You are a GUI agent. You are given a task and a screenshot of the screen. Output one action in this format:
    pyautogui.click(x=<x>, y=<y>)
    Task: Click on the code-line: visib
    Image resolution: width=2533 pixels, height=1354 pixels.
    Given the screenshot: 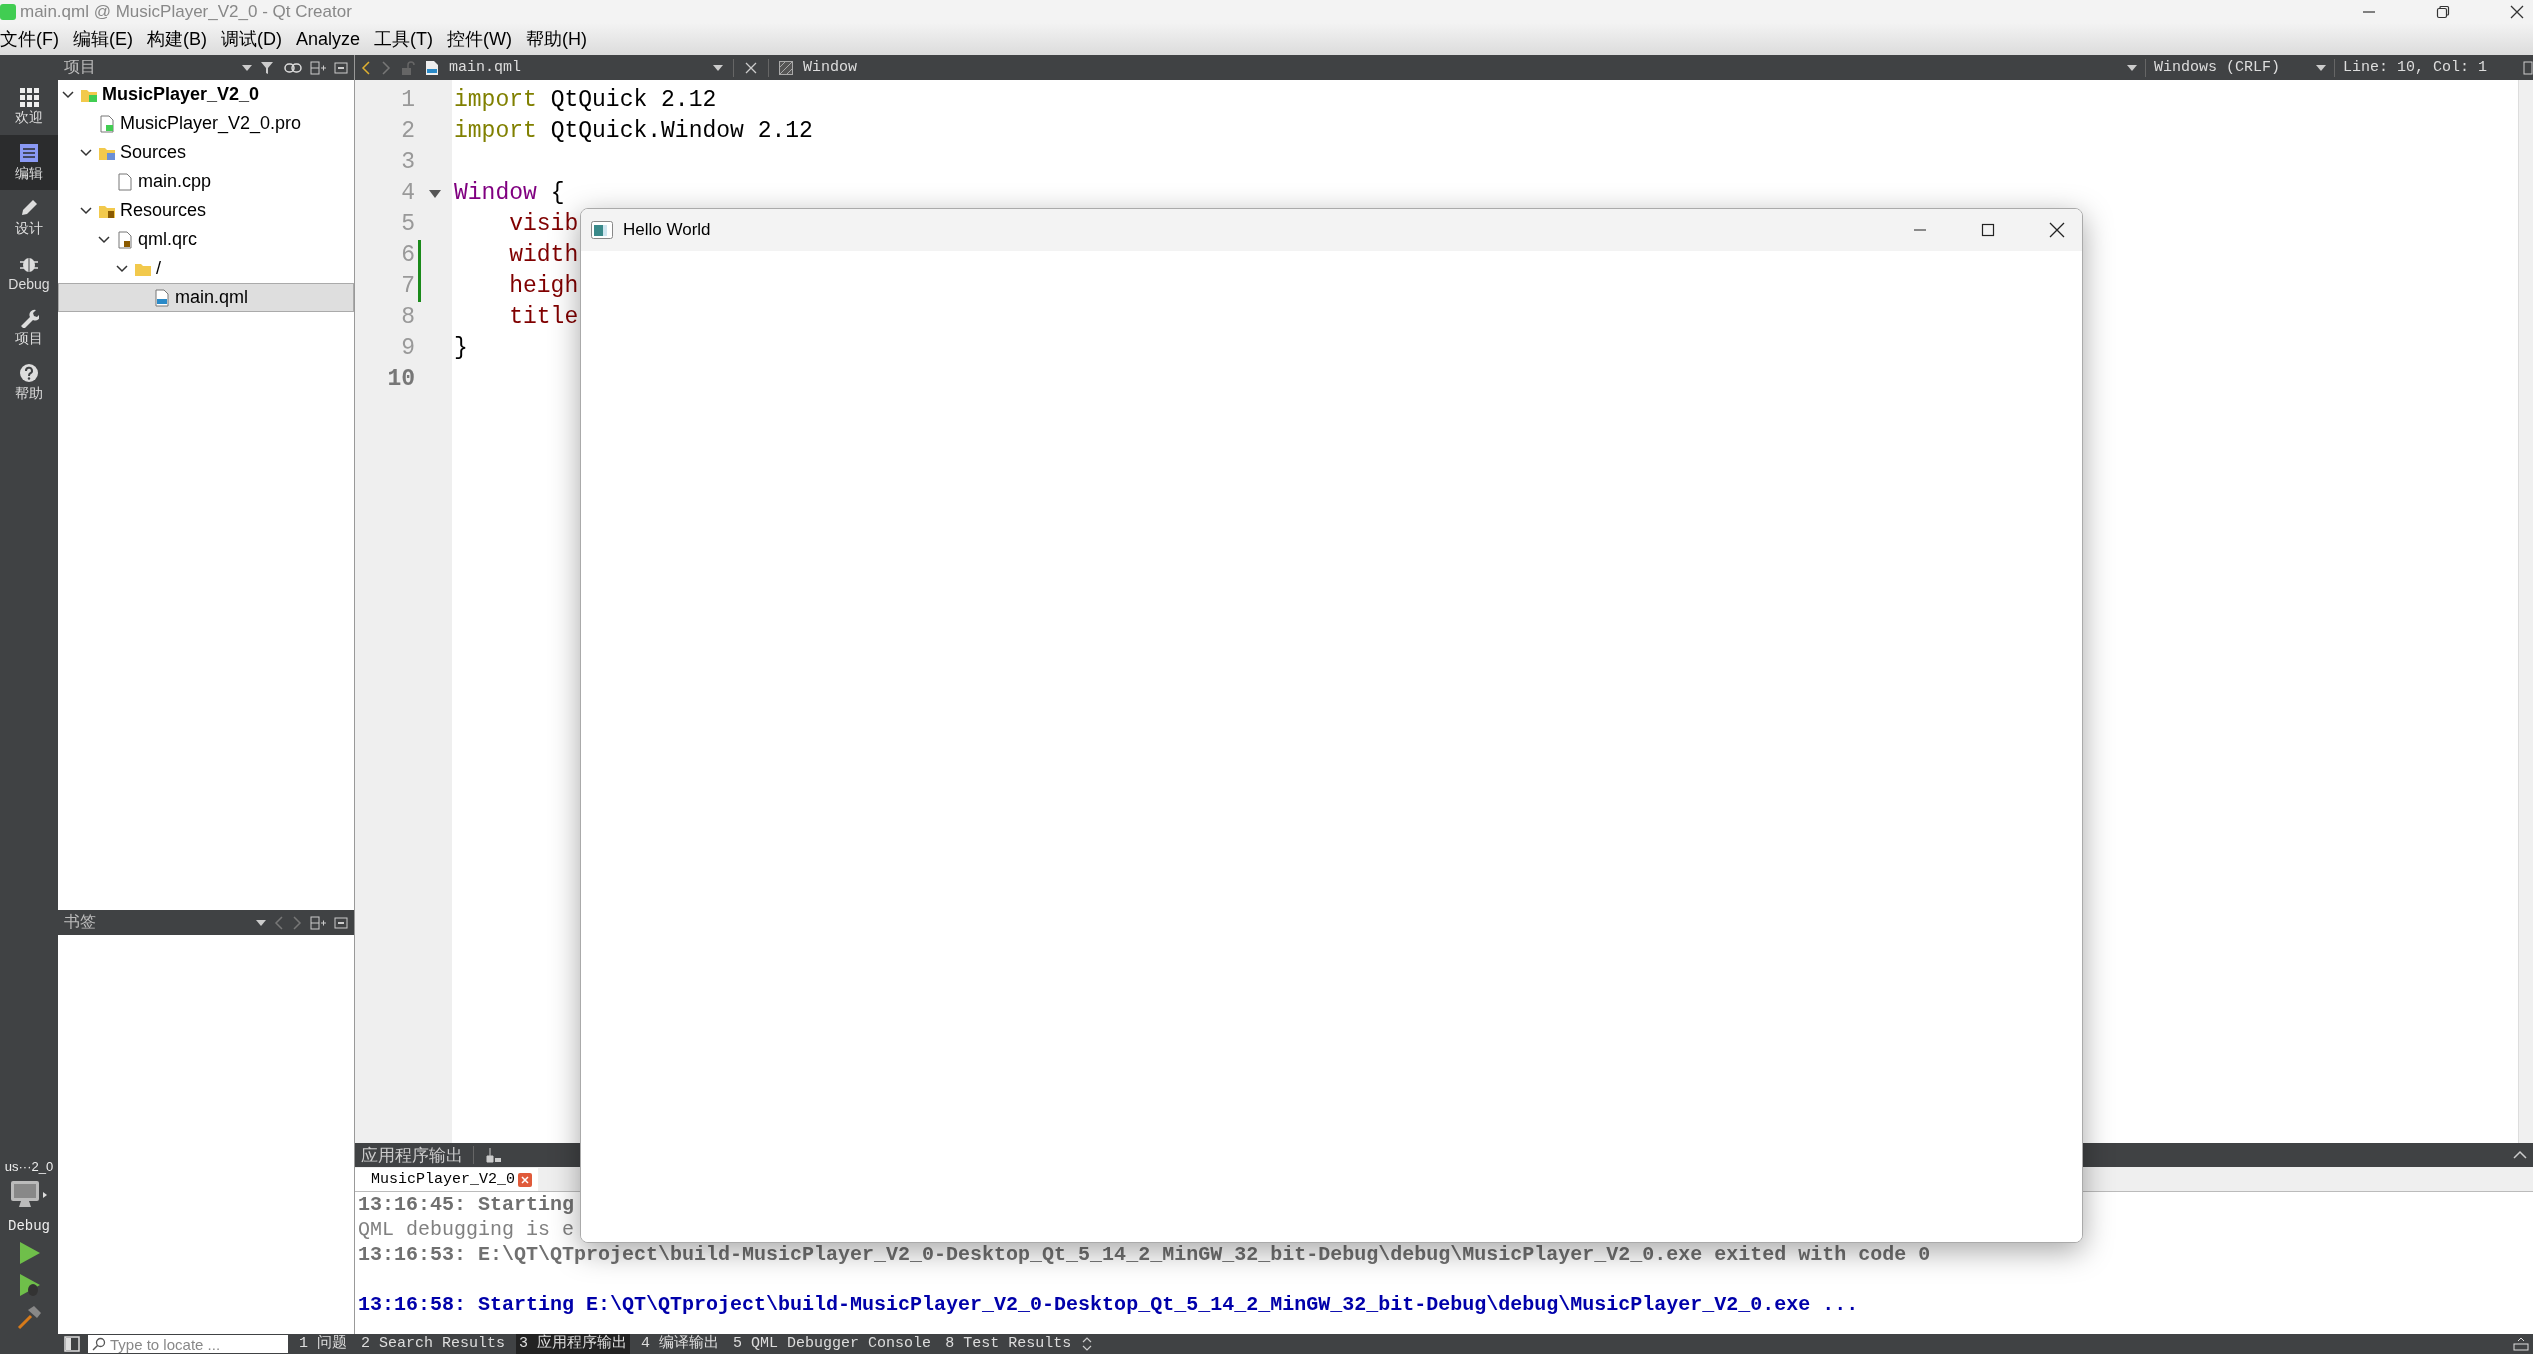 What is the action you would take?
    pyautogui.click(x=543, y=224)
    